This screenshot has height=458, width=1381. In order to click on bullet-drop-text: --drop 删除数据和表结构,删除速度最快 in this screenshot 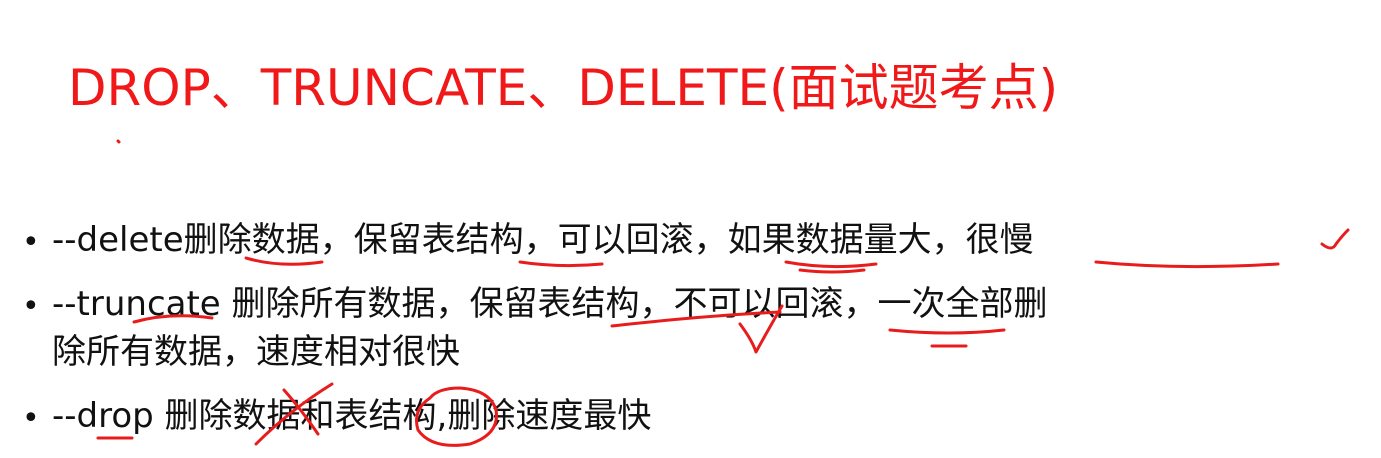, I will do `click(352, 416)`.